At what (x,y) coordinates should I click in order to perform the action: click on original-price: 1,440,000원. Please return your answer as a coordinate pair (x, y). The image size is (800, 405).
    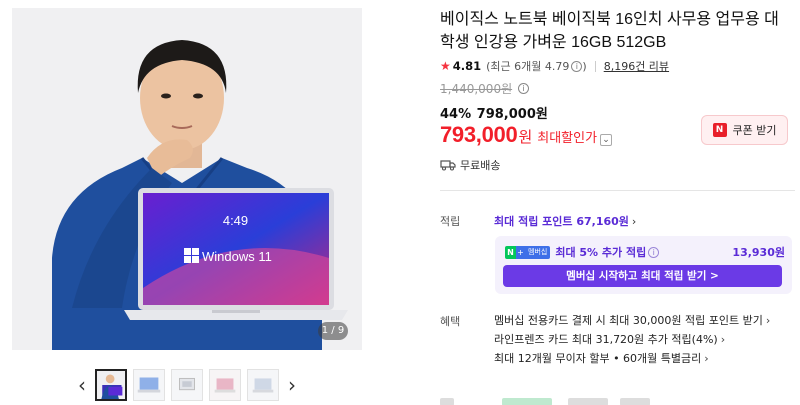
    Looking at the image, I should click on (476, 89).